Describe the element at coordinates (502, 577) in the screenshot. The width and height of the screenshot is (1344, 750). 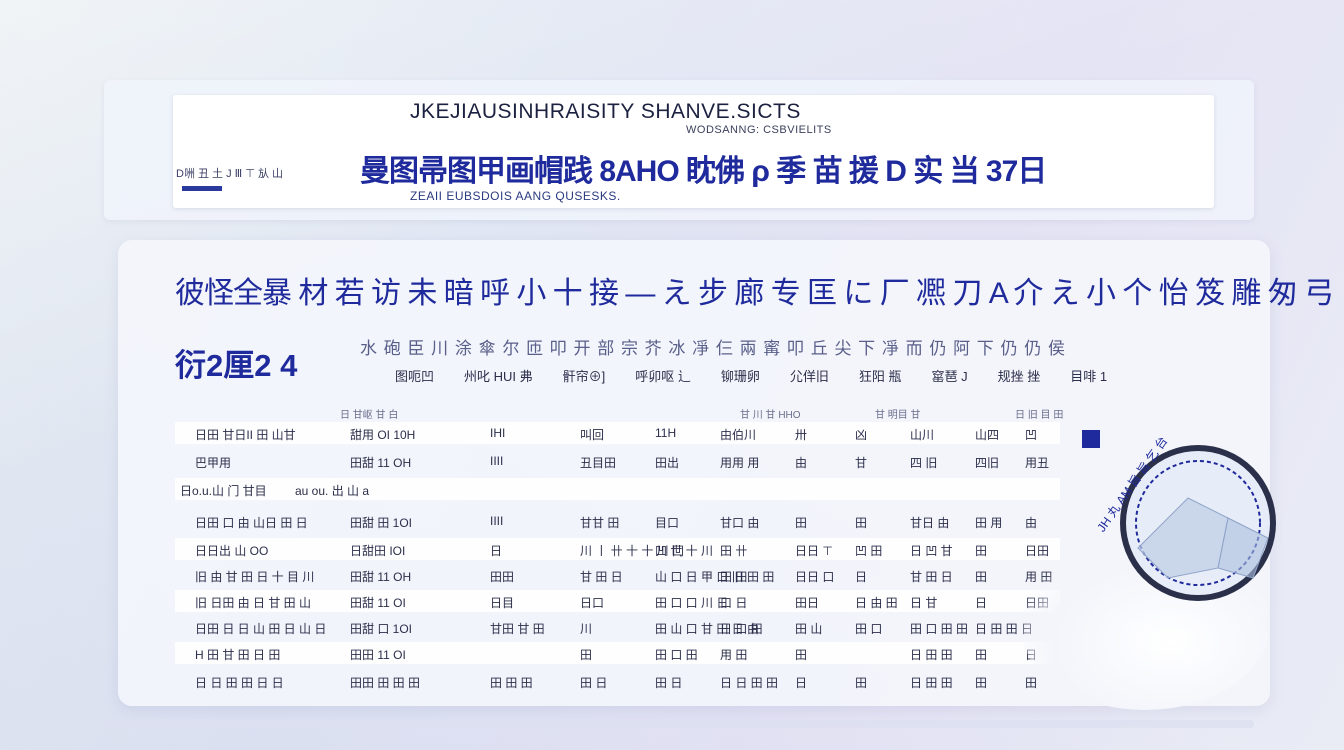
I see `table-cell: 田田` at that location.